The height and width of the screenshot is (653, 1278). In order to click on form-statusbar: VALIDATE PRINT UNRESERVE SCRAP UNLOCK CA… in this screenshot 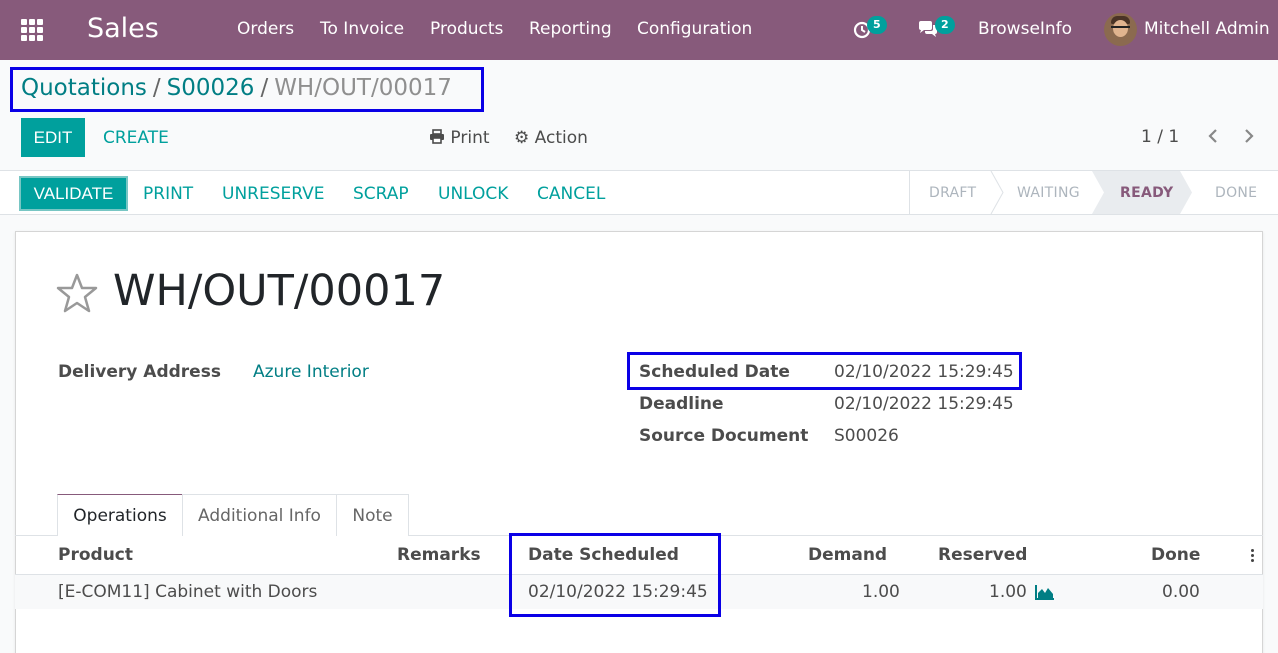, I will do `click(639, 192)`.